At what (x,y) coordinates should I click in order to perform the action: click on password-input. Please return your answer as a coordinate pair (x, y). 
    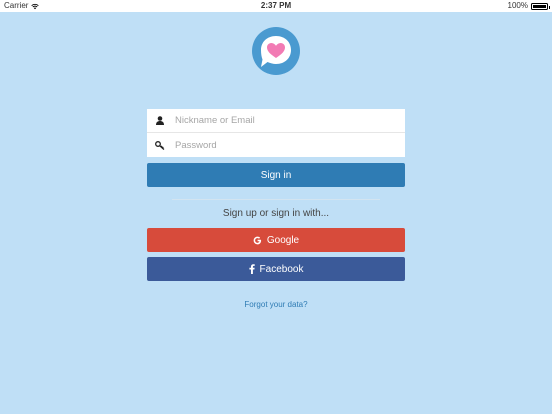
    Looking at the image, I should click on (289, 145).